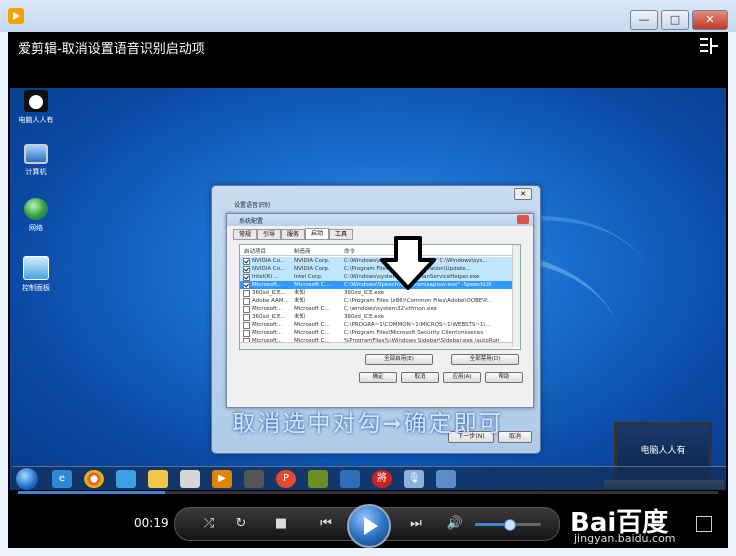 Image resolution: width=736 pixels, height=556 pixels. What do you see at coordinates (516, 296) in the screenshot?
I see `vertical-scrollbar` at bounding box center [516, 296].